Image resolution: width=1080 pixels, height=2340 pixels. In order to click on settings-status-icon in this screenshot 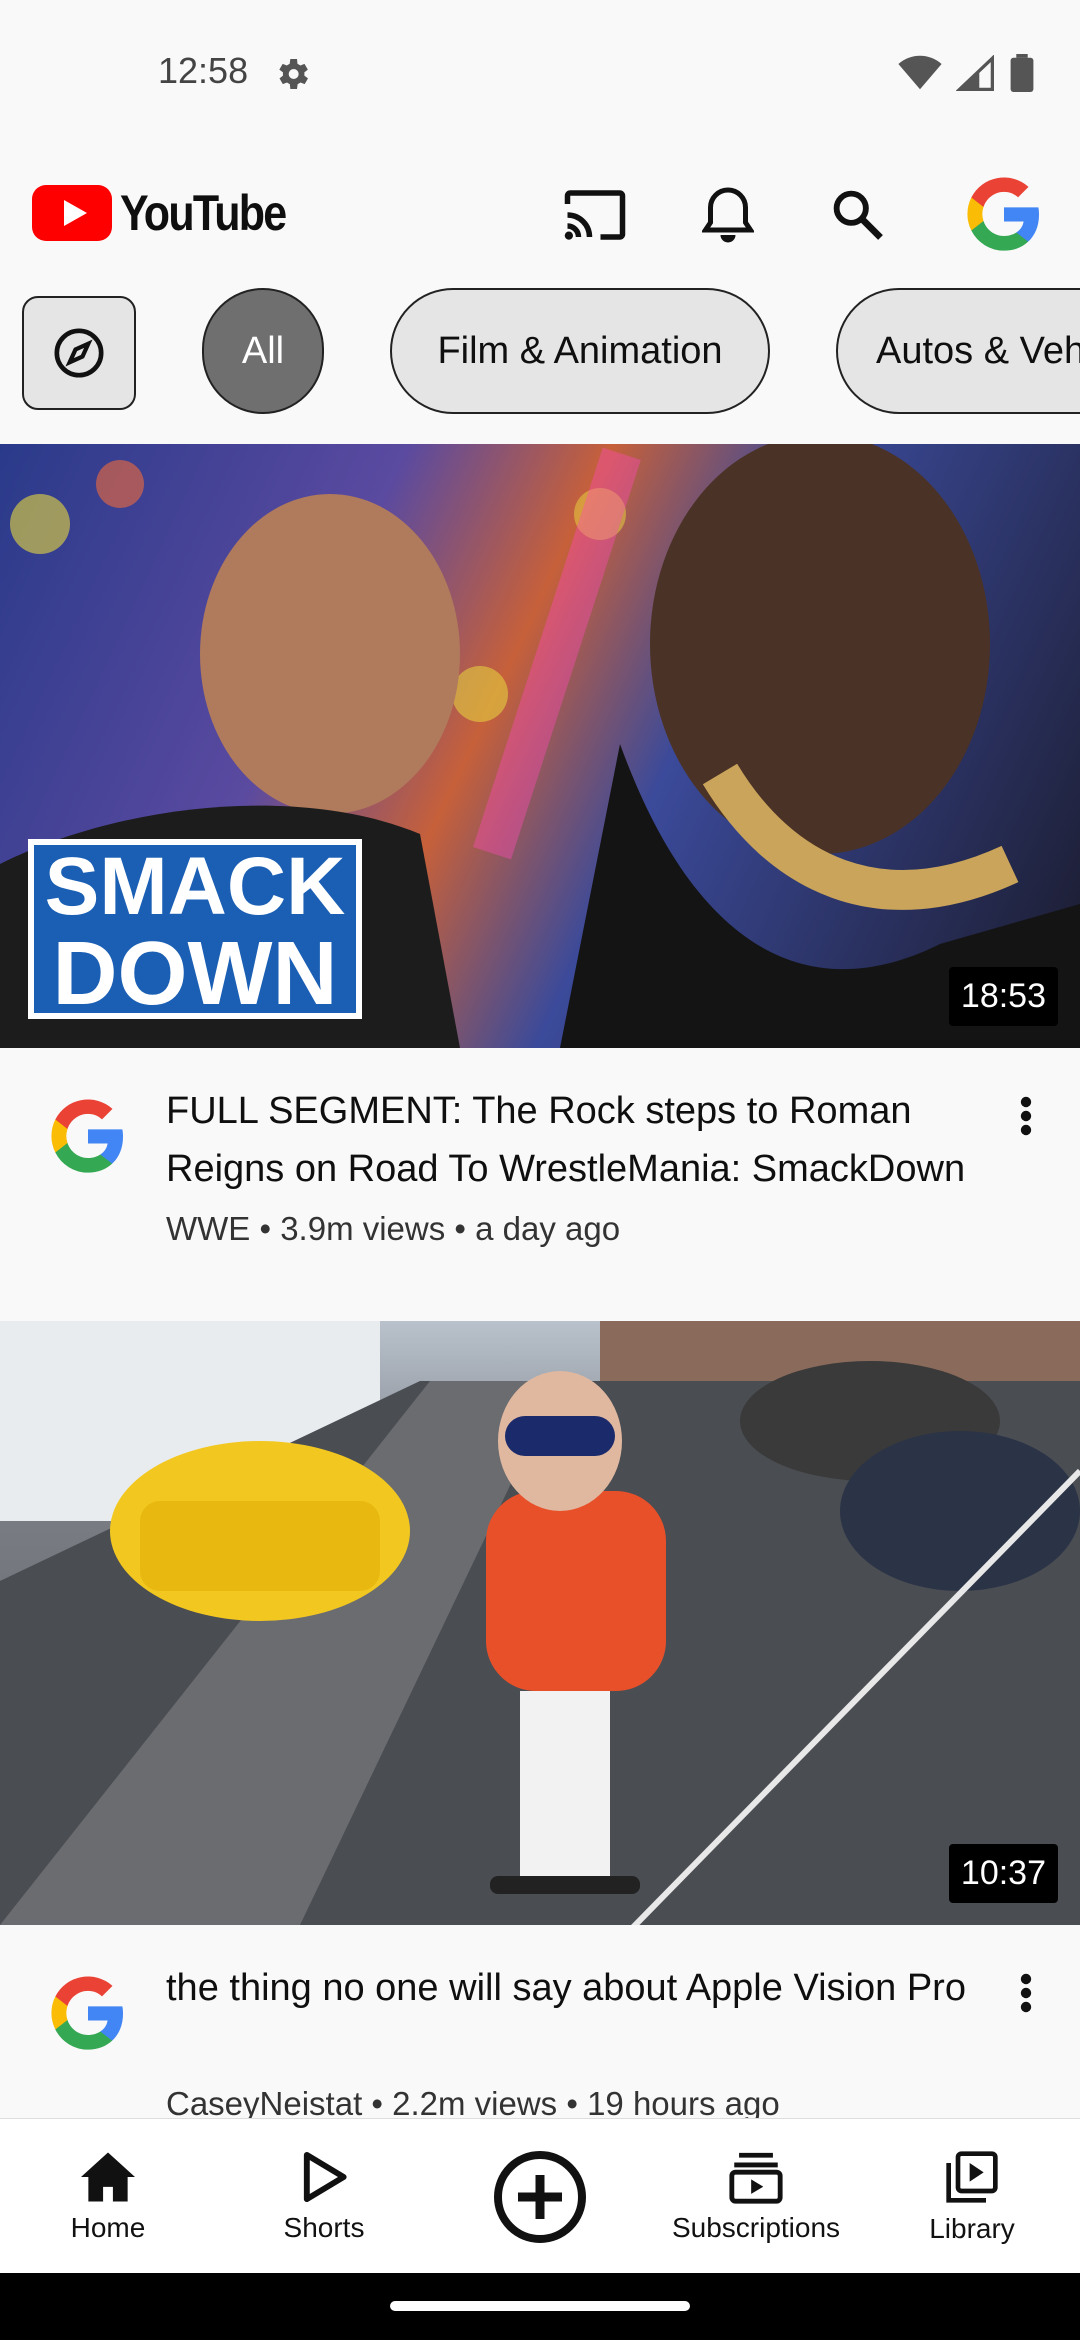, I will do `click(292, 76)`.